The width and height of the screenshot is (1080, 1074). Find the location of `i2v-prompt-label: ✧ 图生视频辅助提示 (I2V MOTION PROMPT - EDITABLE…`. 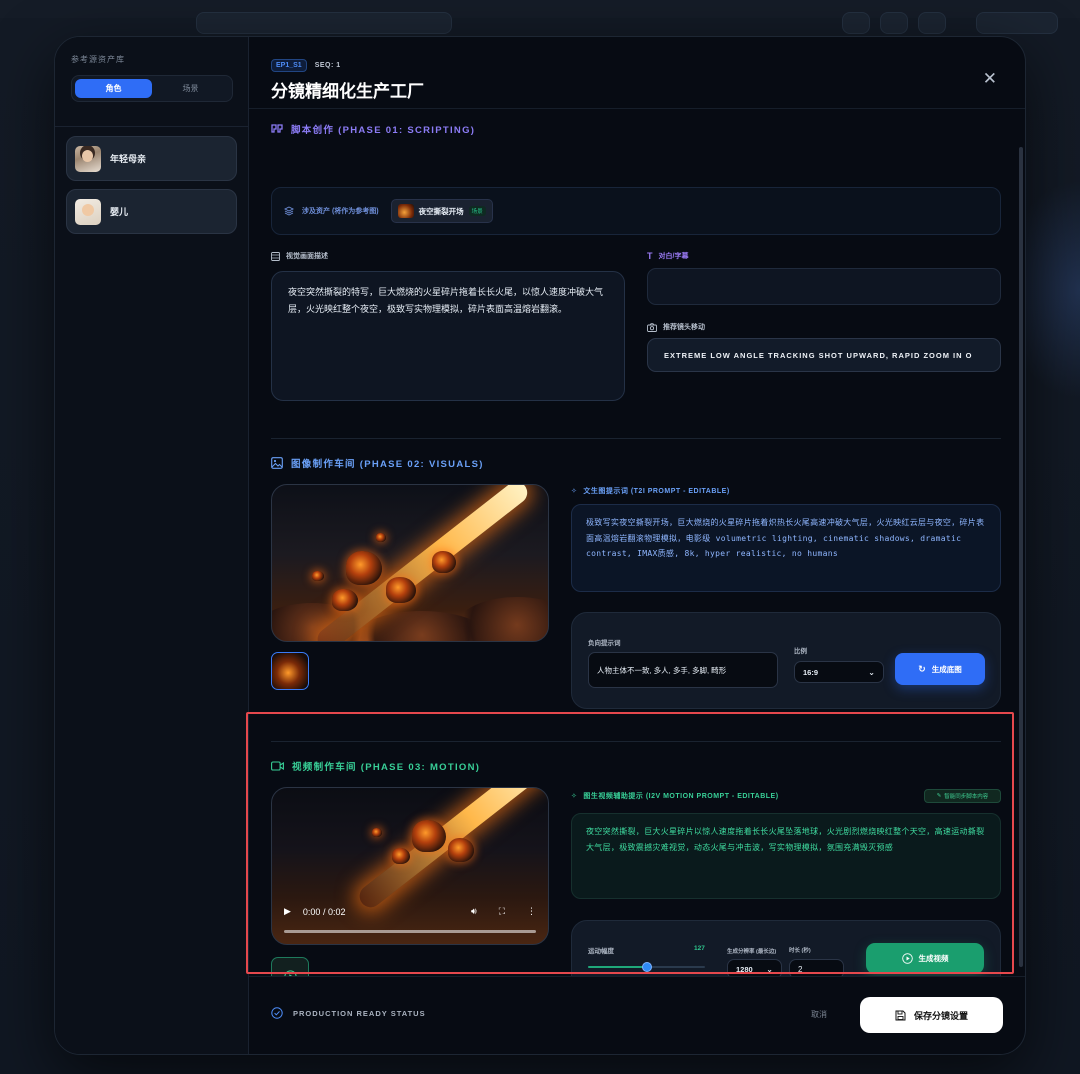

i2v-prompt-label: ✧ 图生视频辅助提示 (I2V MOTION PROMPT - EDITABLE… is located at coordinates (675, 796).